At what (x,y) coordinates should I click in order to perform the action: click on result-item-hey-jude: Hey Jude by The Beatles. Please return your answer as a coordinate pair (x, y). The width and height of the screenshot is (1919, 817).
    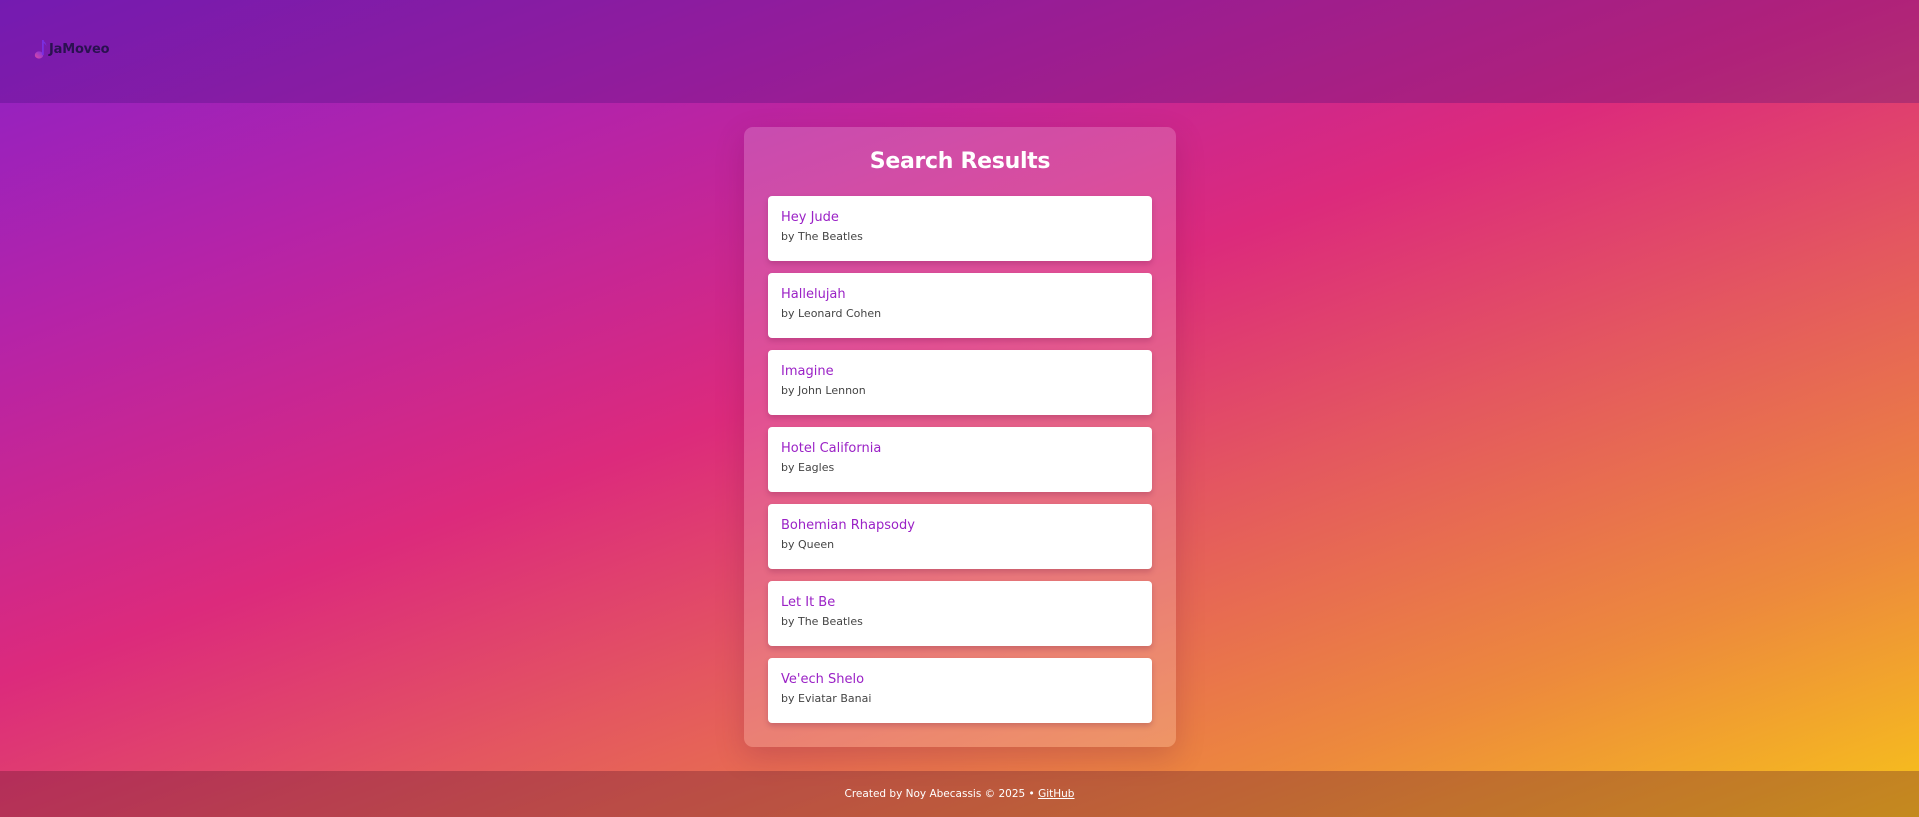
    Looking at the image, I should click on (960, 228).